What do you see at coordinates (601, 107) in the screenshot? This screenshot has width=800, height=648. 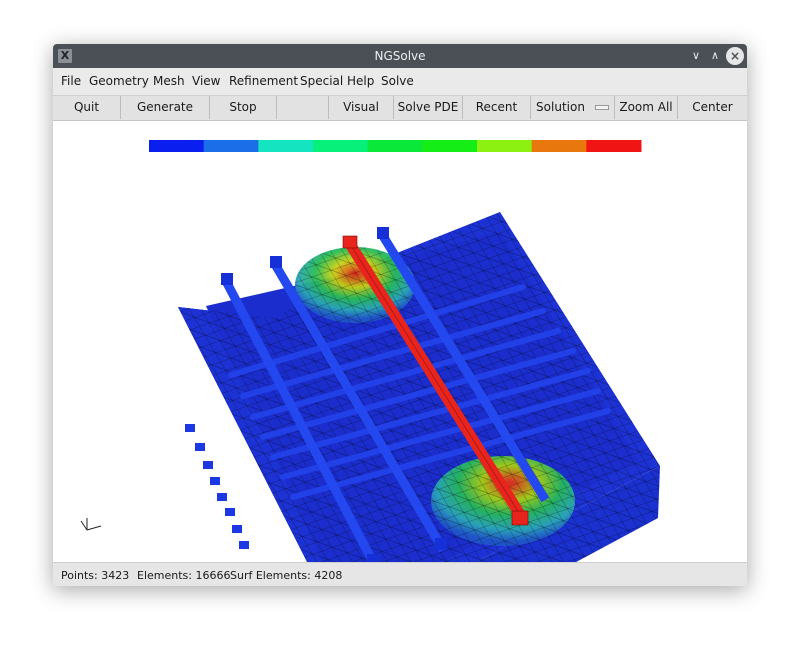 I see `menubutton-indicator-icon` at bounding box center [601, 107].